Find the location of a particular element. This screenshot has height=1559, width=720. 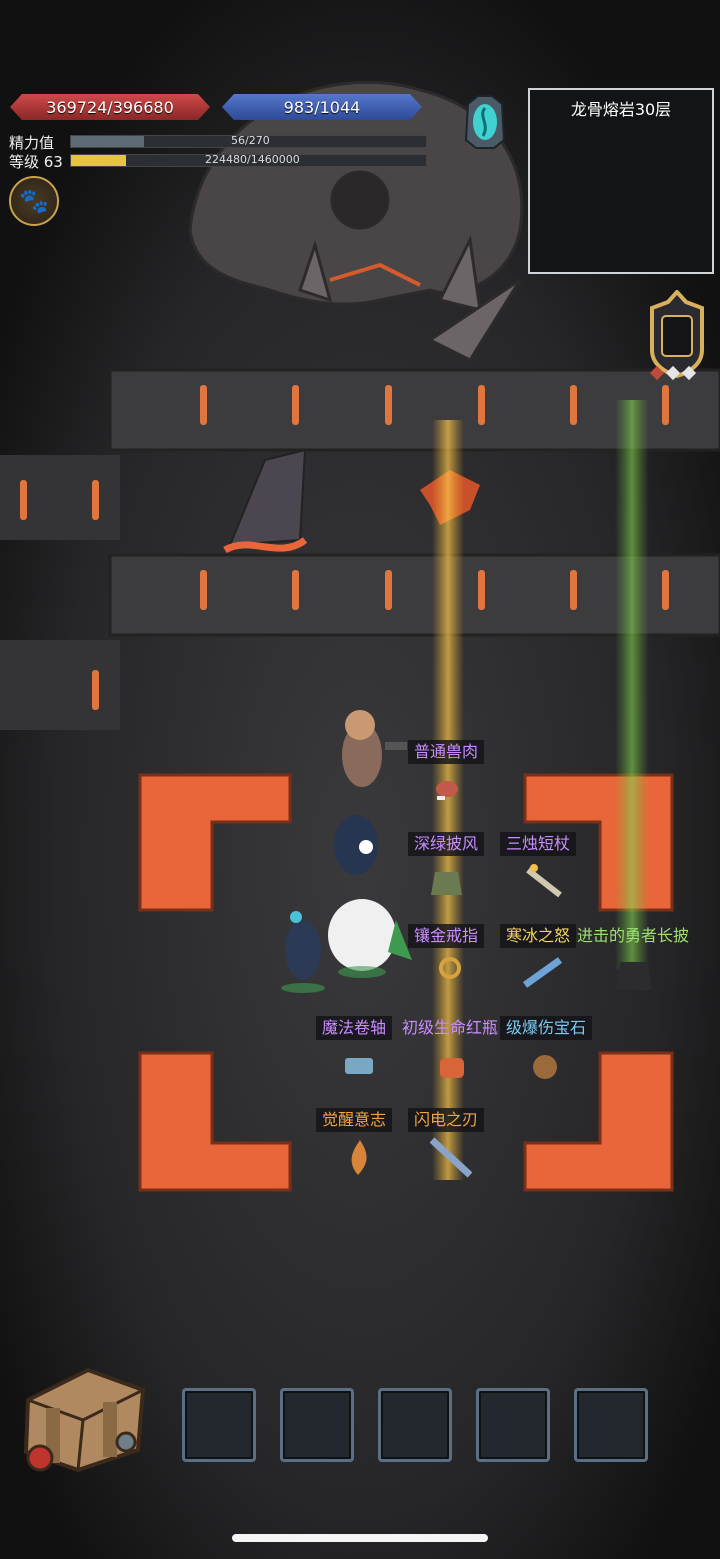

backpack-icon is located at coordinates (83, 1417).